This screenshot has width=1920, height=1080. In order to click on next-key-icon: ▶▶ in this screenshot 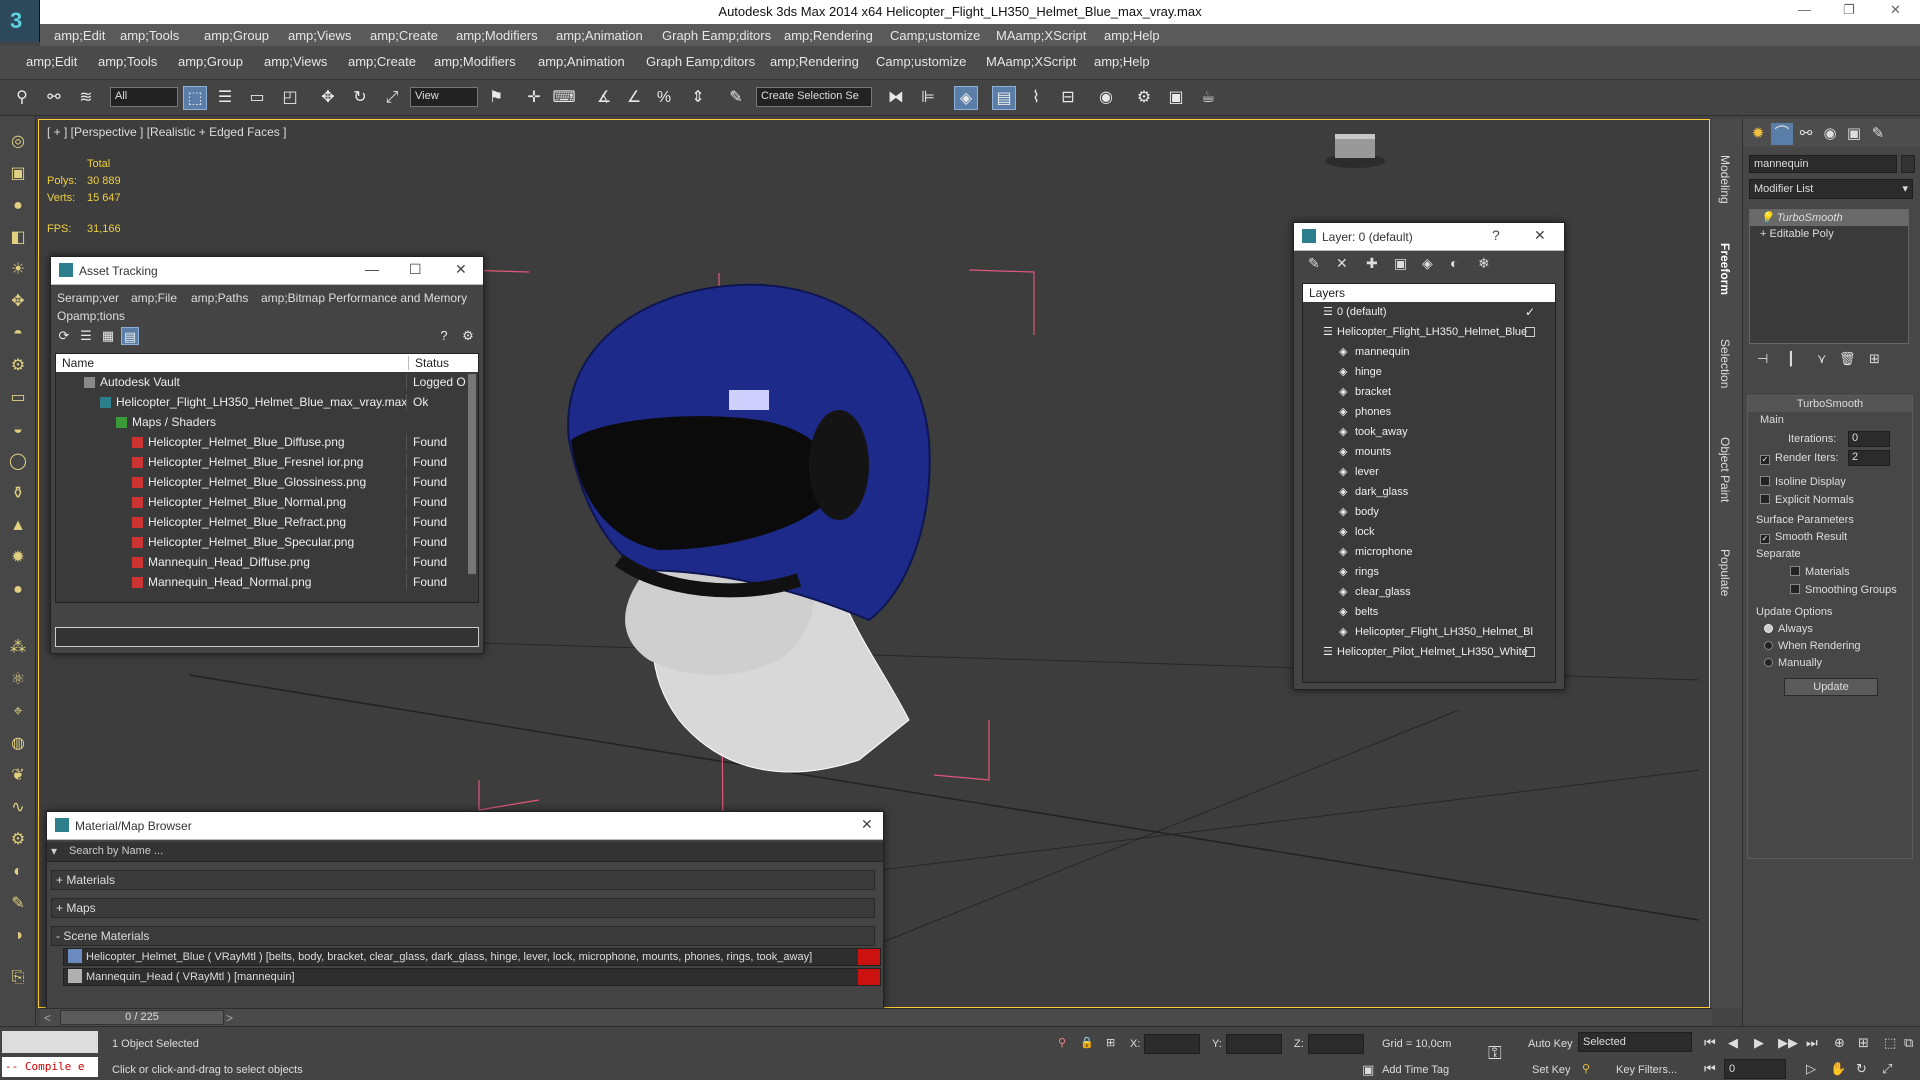, I will do `click(1788, 1043)`.